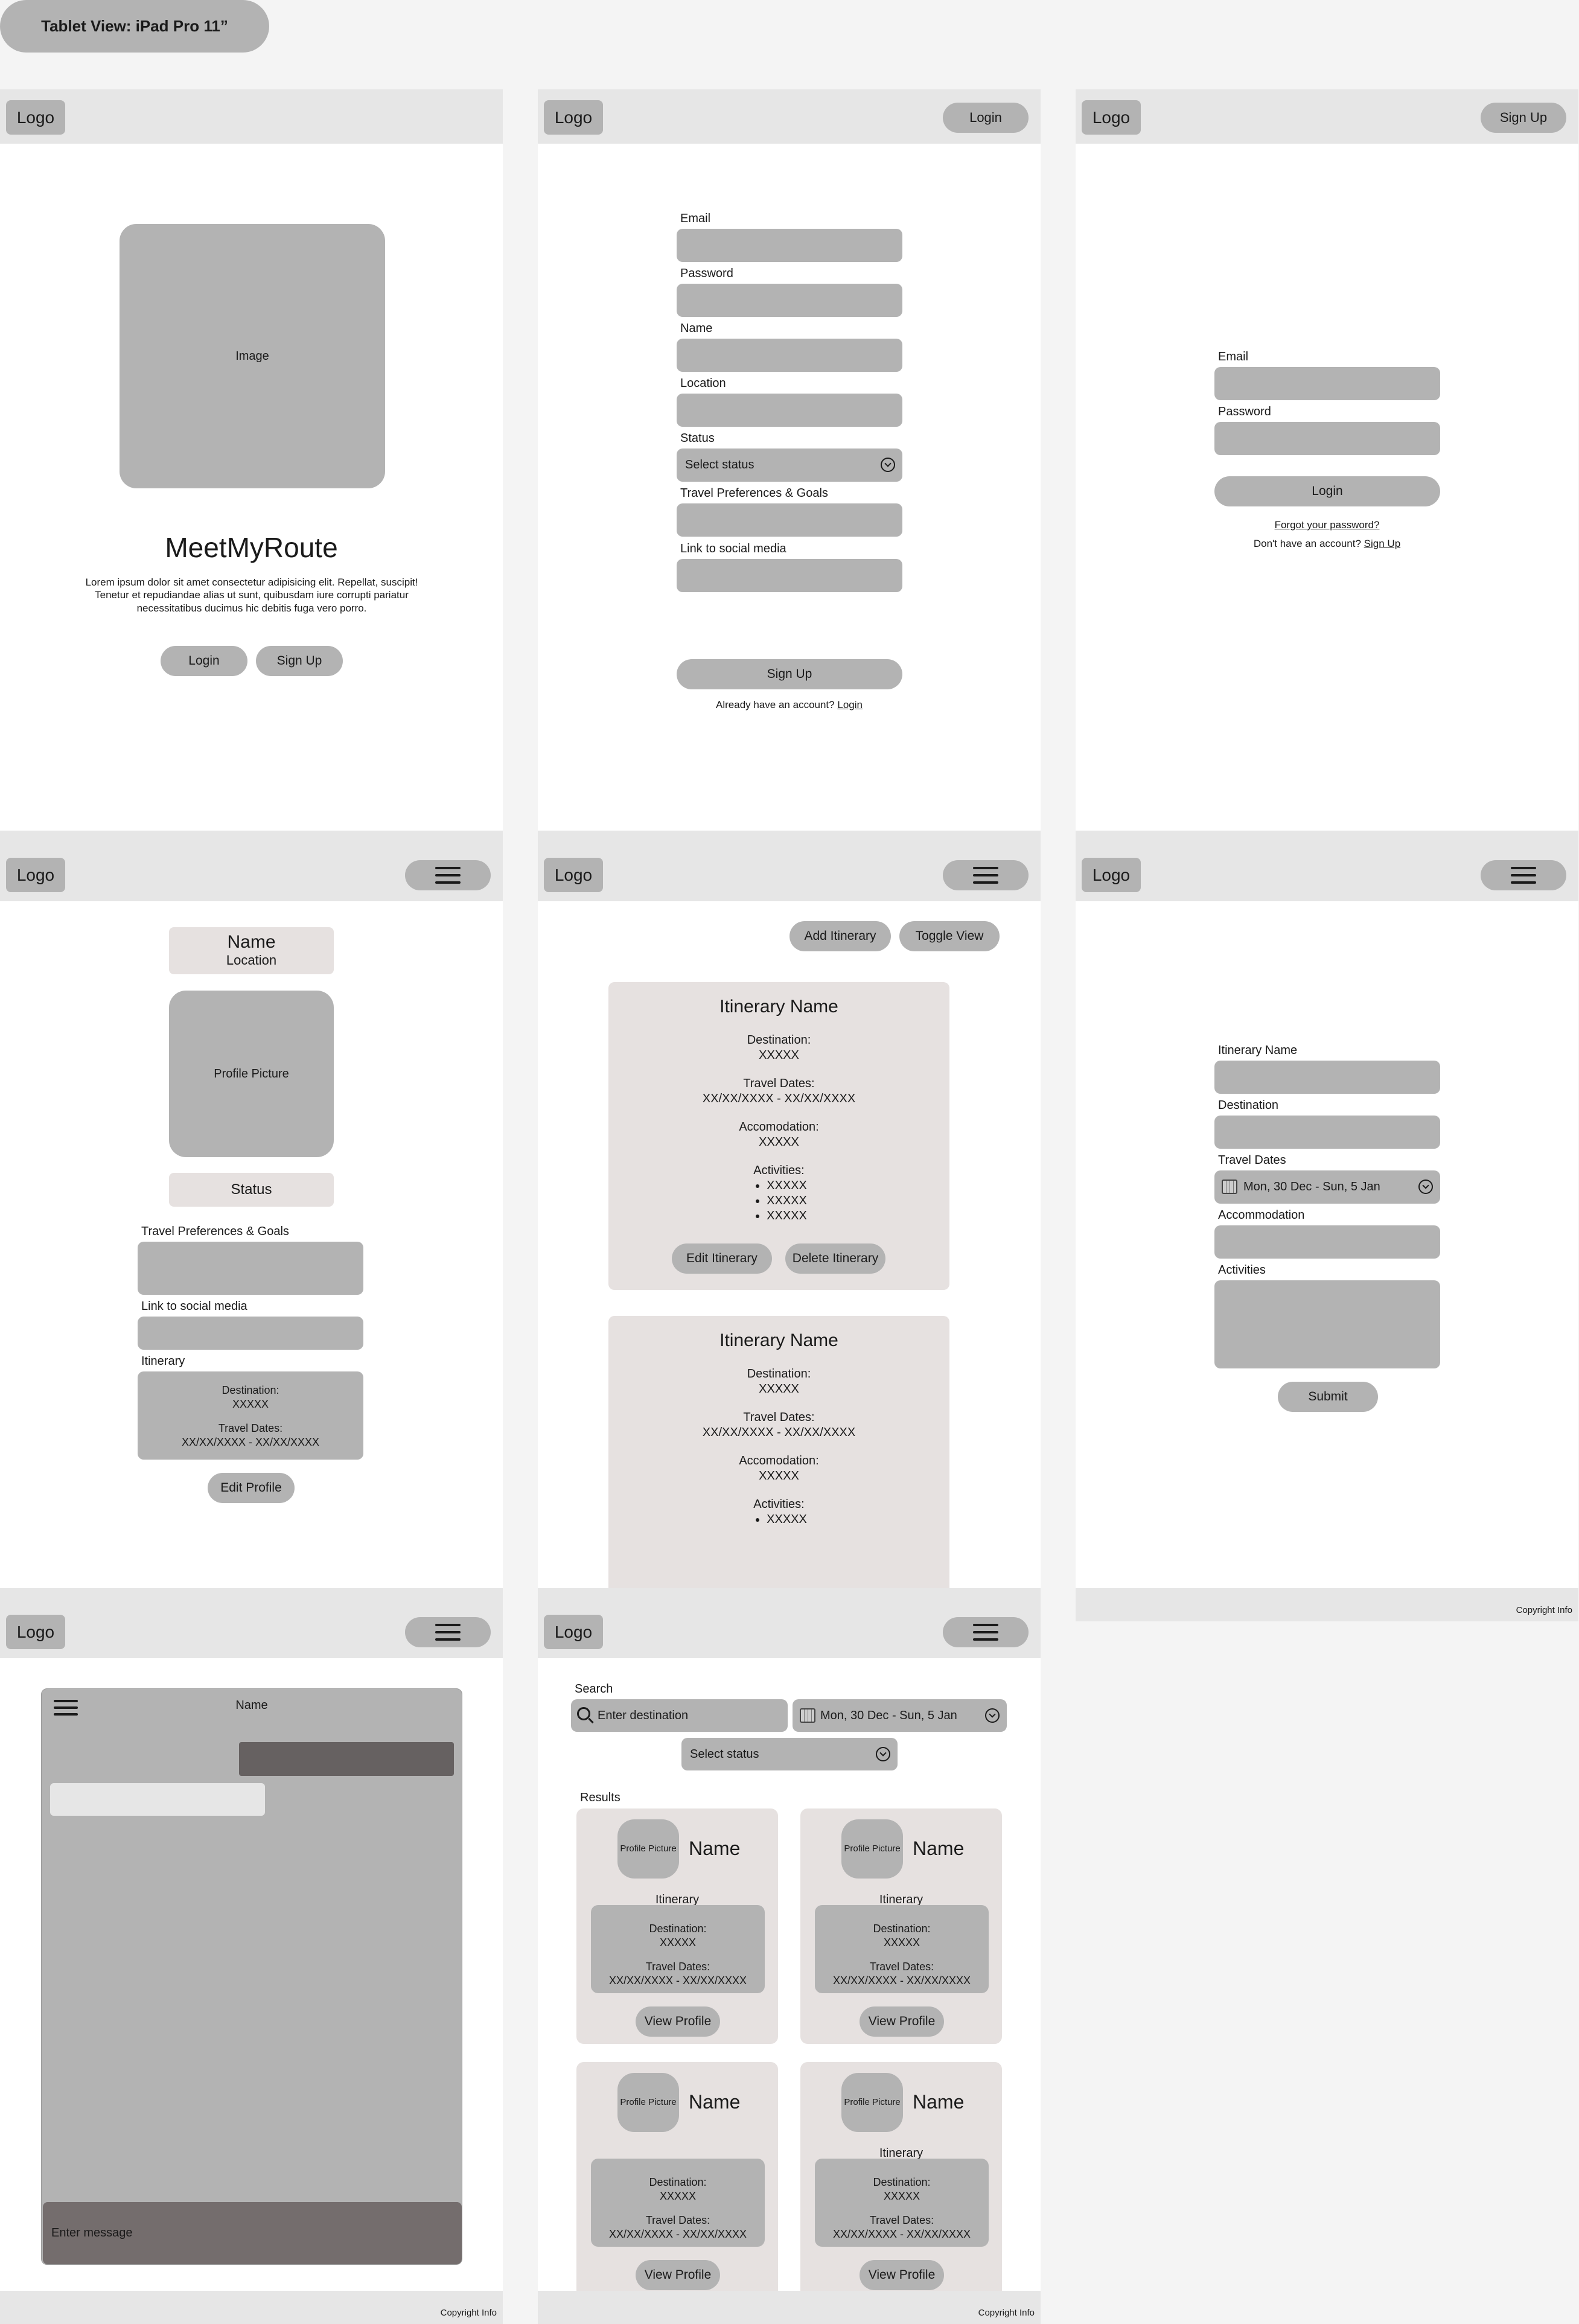  Describe the element at coordinates (1382, 543) in the screenshot. I see `signup-link: Sign Up` at that location.